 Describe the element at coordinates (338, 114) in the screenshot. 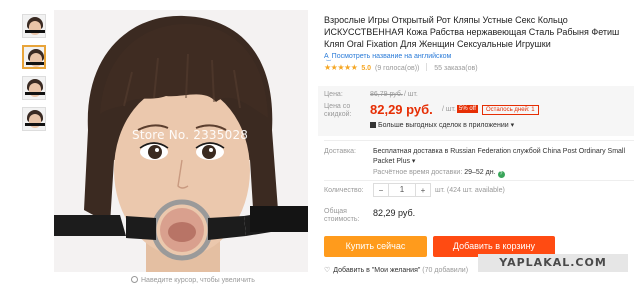

I see `discount-price-label-2: скидкой:` at that location.